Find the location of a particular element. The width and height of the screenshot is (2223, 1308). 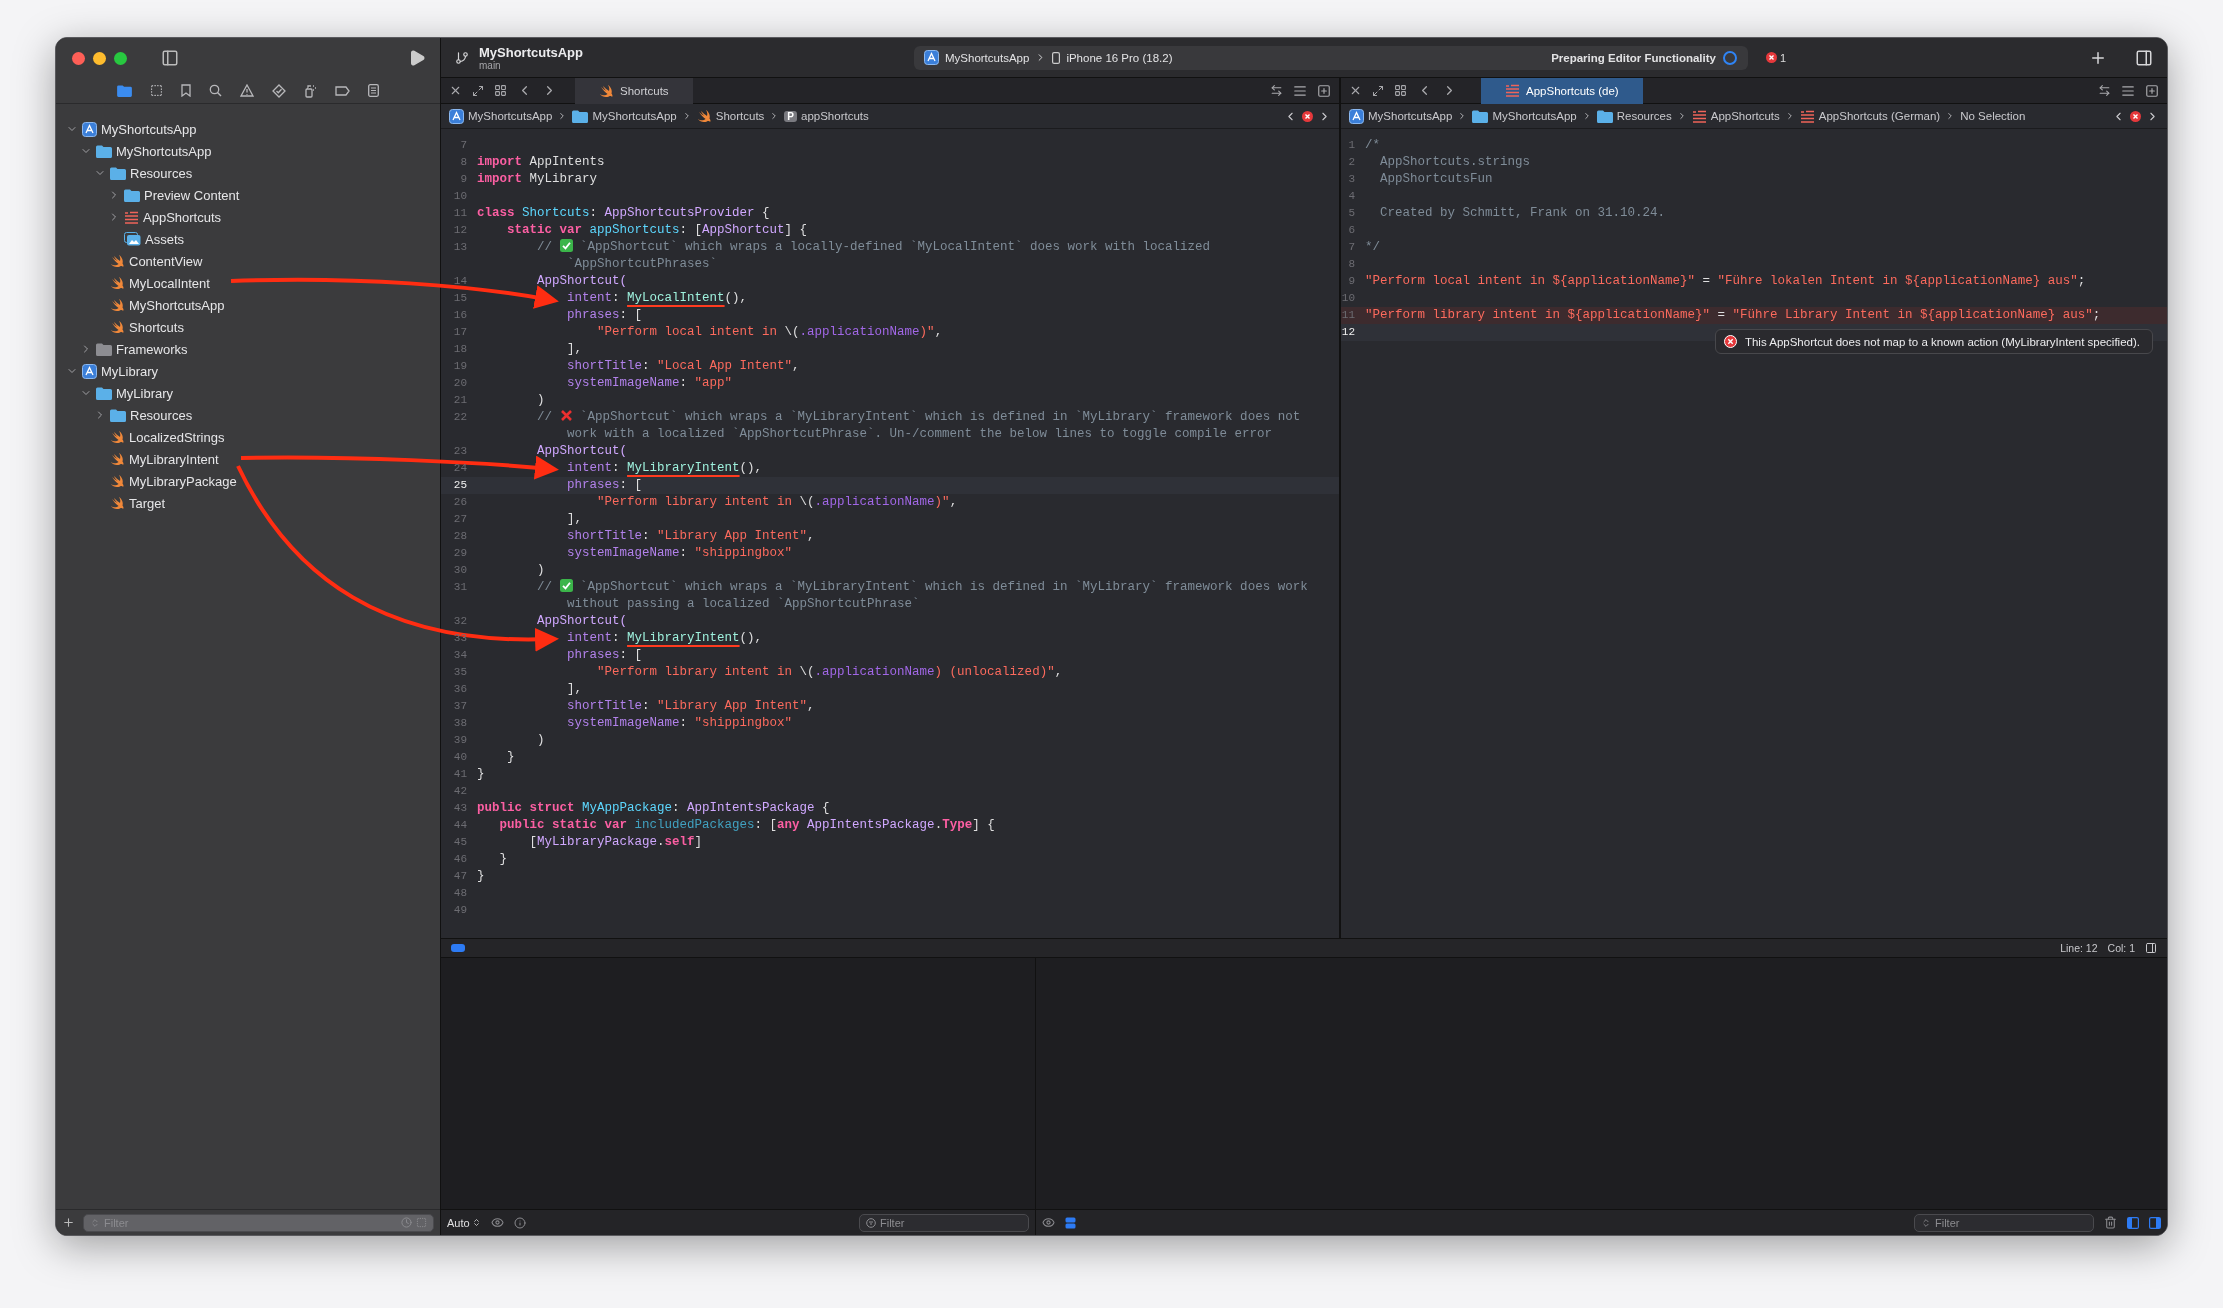

cursor-column: Col: 1 is located at coordinates (2121, 948).